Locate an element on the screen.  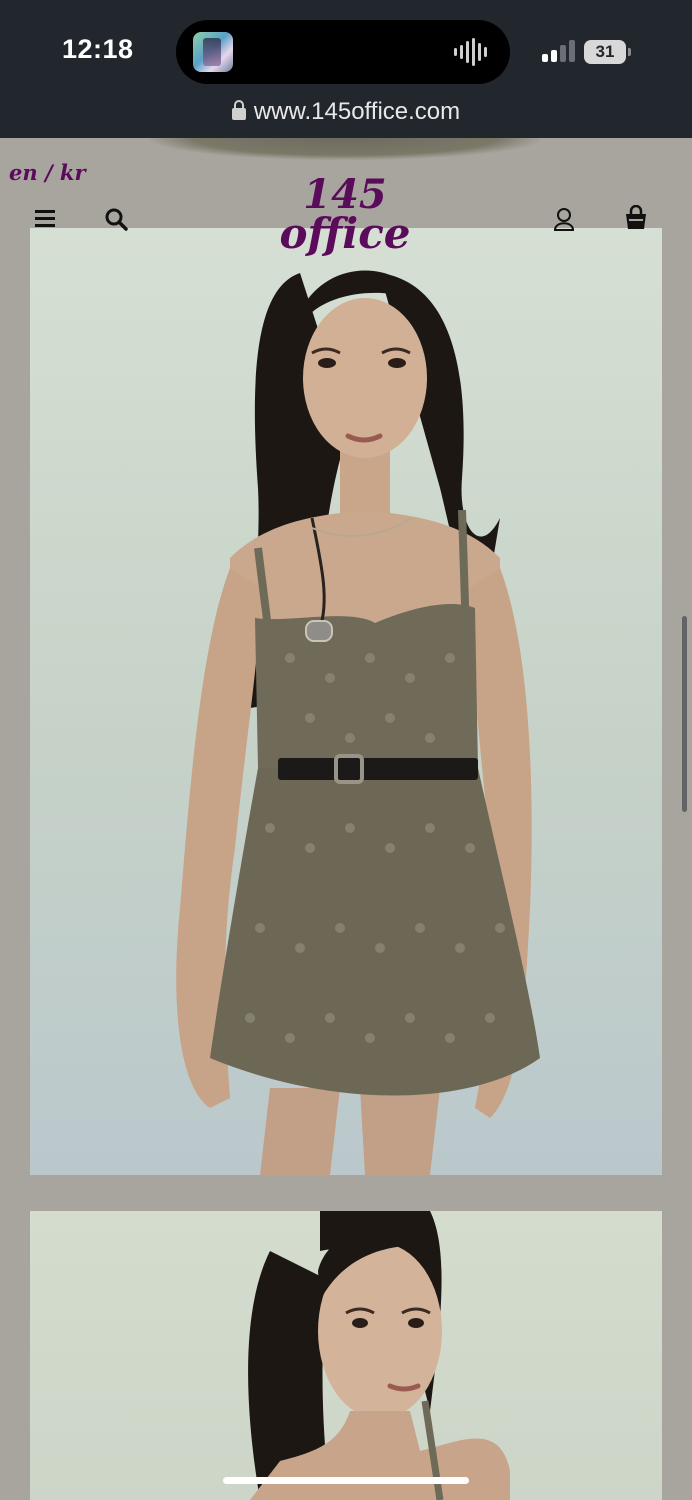
address-bar: www.145office.com is located at coordinates (346, 112).